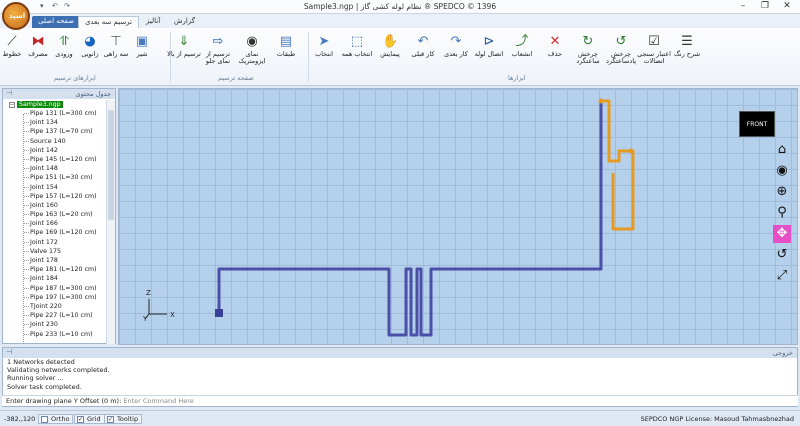 The image size is (800, 426). I want to click on hand-icon: ✋, so click(390, 41).